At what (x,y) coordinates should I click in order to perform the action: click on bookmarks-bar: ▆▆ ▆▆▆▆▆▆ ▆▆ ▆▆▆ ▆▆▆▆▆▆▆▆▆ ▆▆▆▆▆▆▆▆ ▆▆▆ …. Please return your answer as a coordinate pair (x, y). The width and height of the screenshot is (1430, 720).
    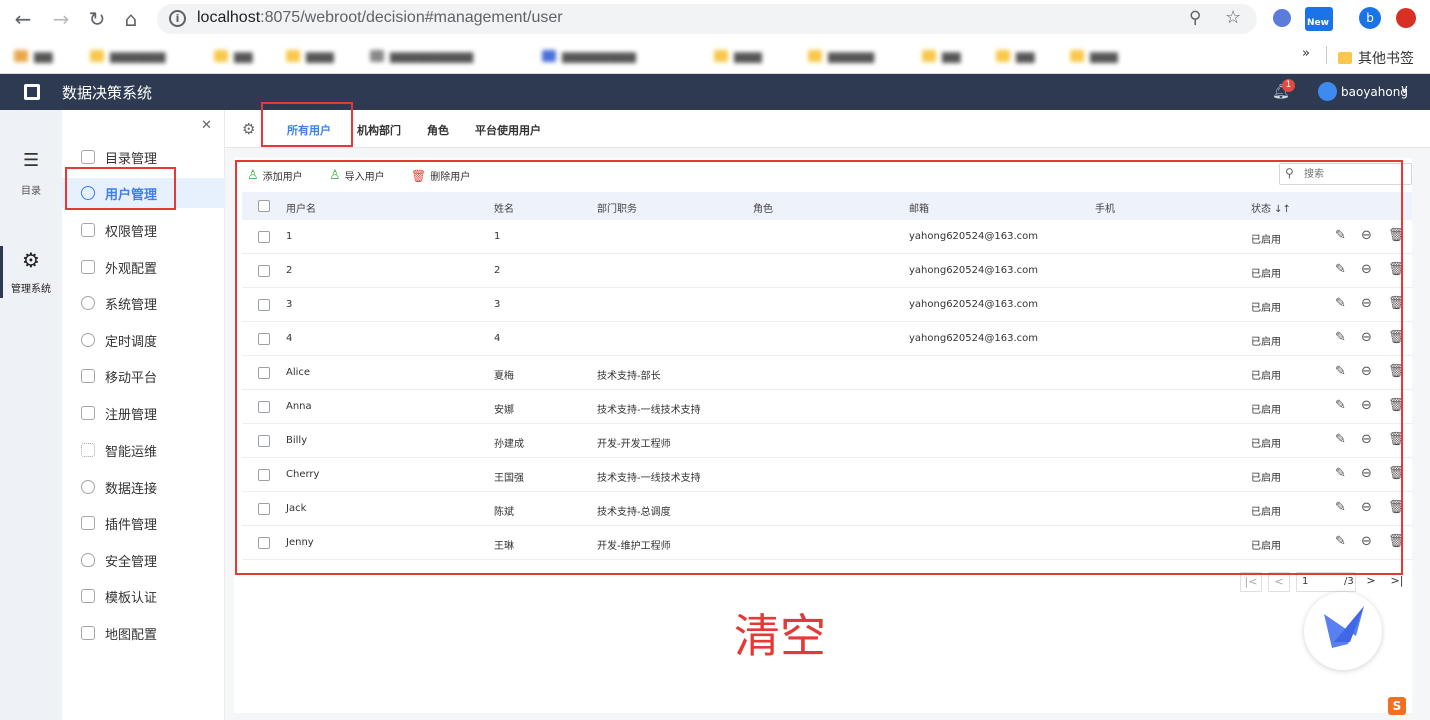
    Looking at the image, I should click on (715, 56).